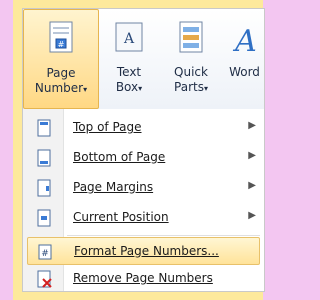 This screenshot has height=300, width=320. What do you see at coordinates (244, 72) in the screenshot?
I see `wordart-label: Word` at bounding box center [244, 72].